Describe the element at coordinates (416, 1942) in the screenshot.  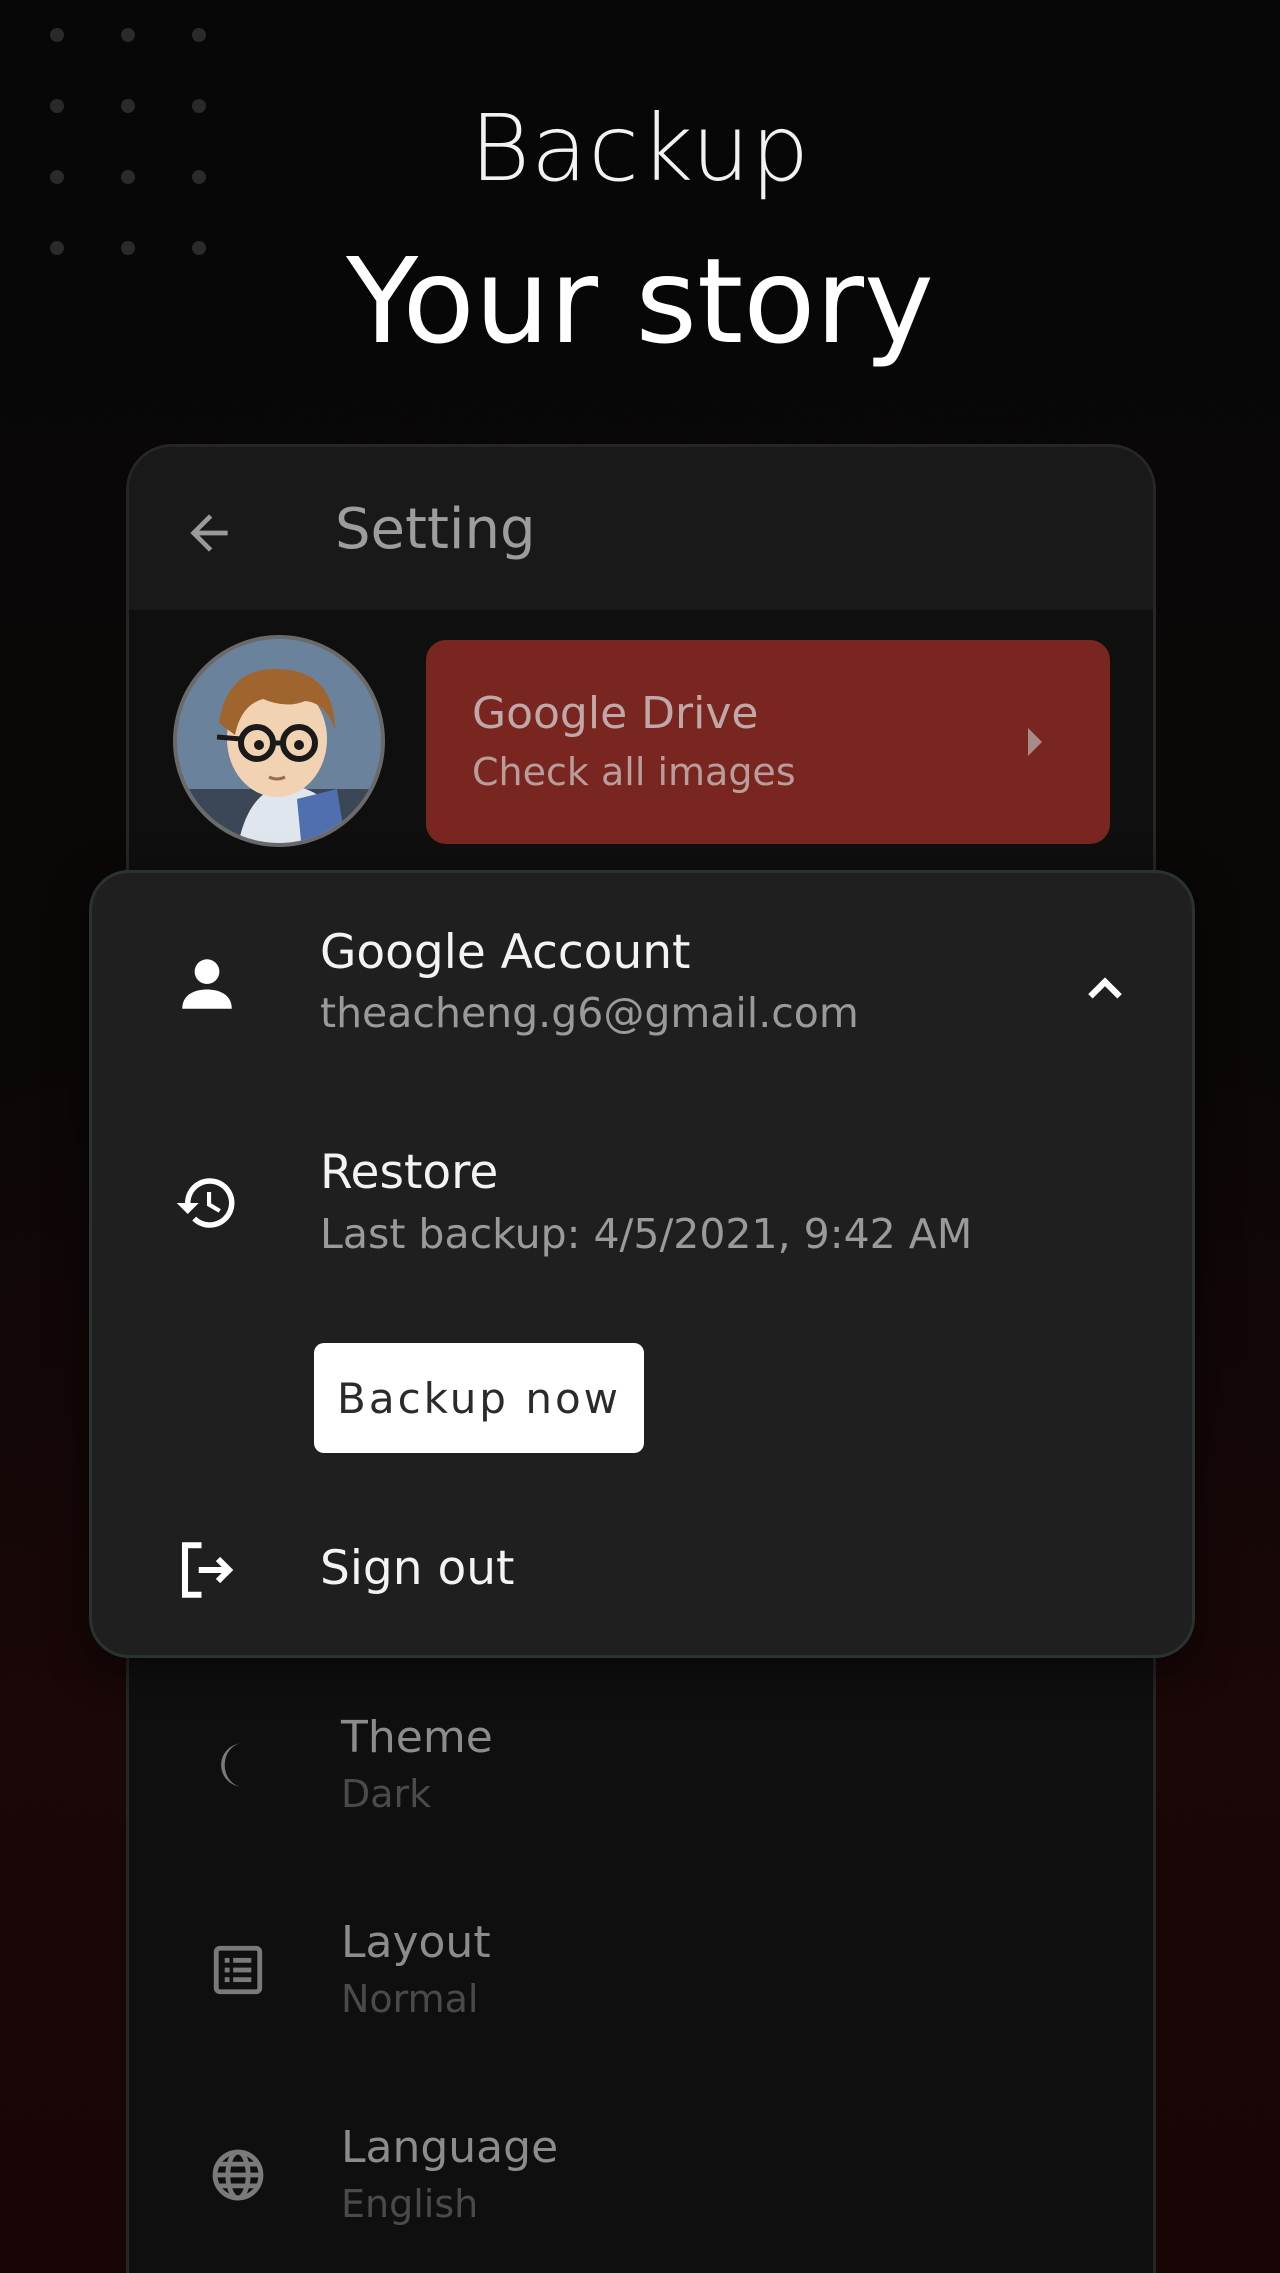
I see `setting-layout-title: Layout` at that location.